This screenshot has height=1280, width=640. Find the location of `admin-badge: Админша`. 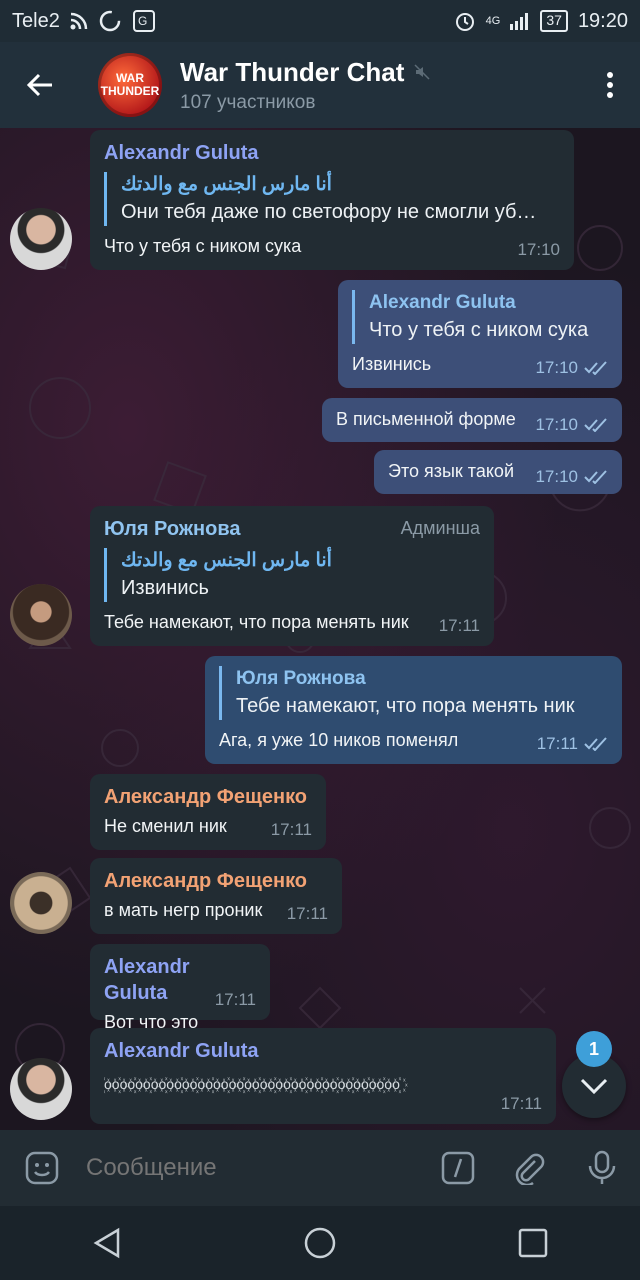

admin-badge: Админша is located at coordinates (440, 528).